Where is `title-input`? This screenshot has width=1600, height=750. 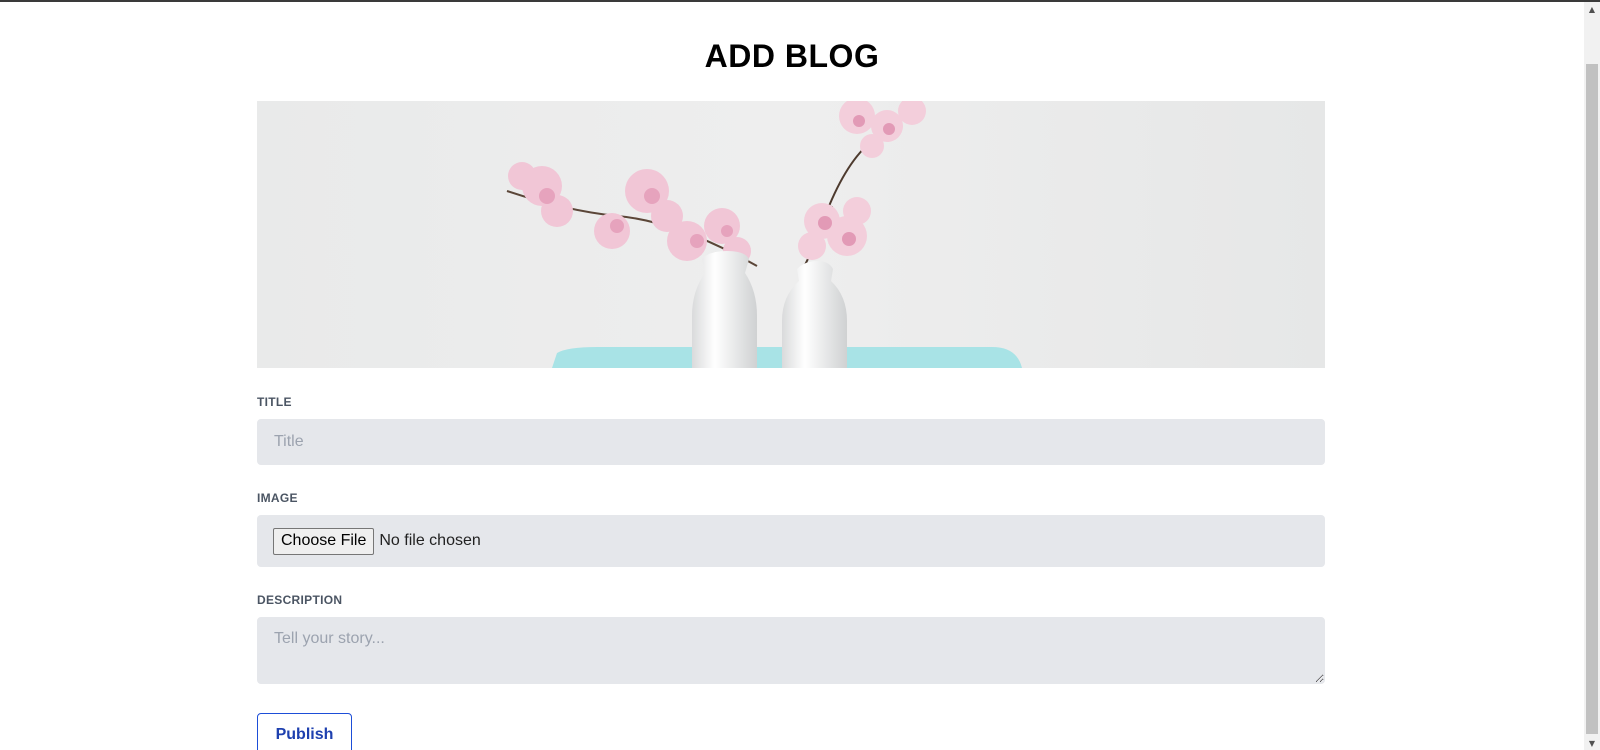 title-input is located at coordinates (791, 442).